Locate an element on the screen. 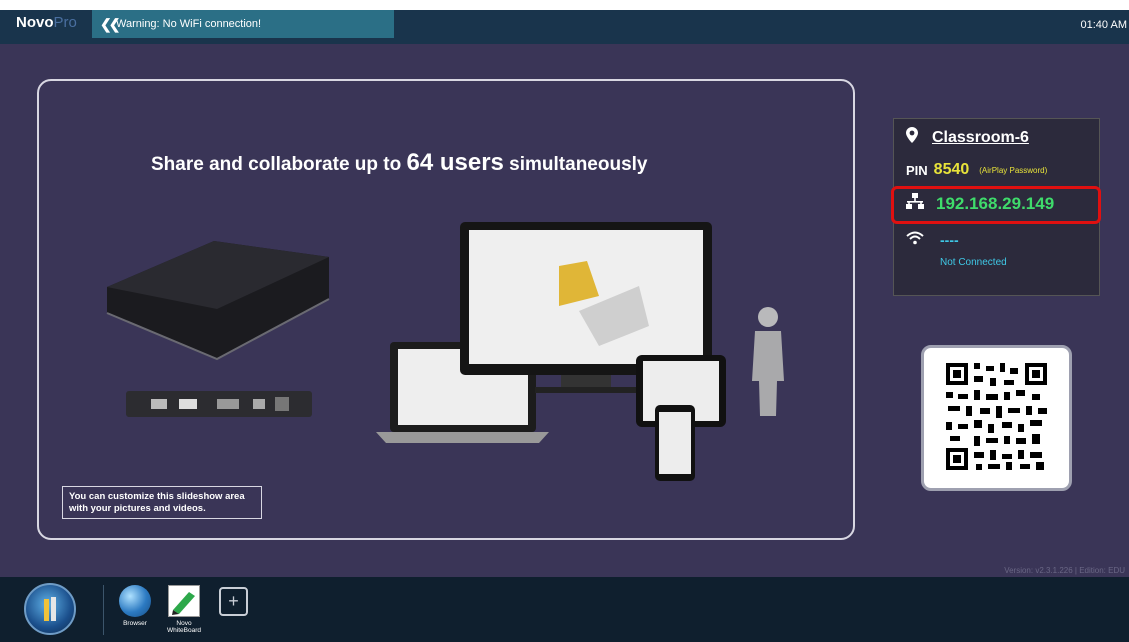  add-icon: + is located at coordinates (233, 601).